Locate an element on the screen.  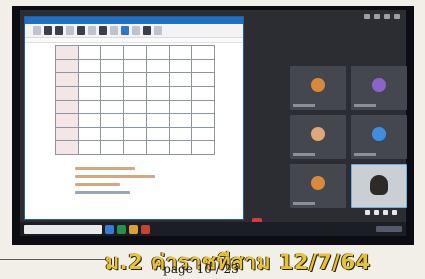
meeting-toolbar is located at coordinates (318, 16).